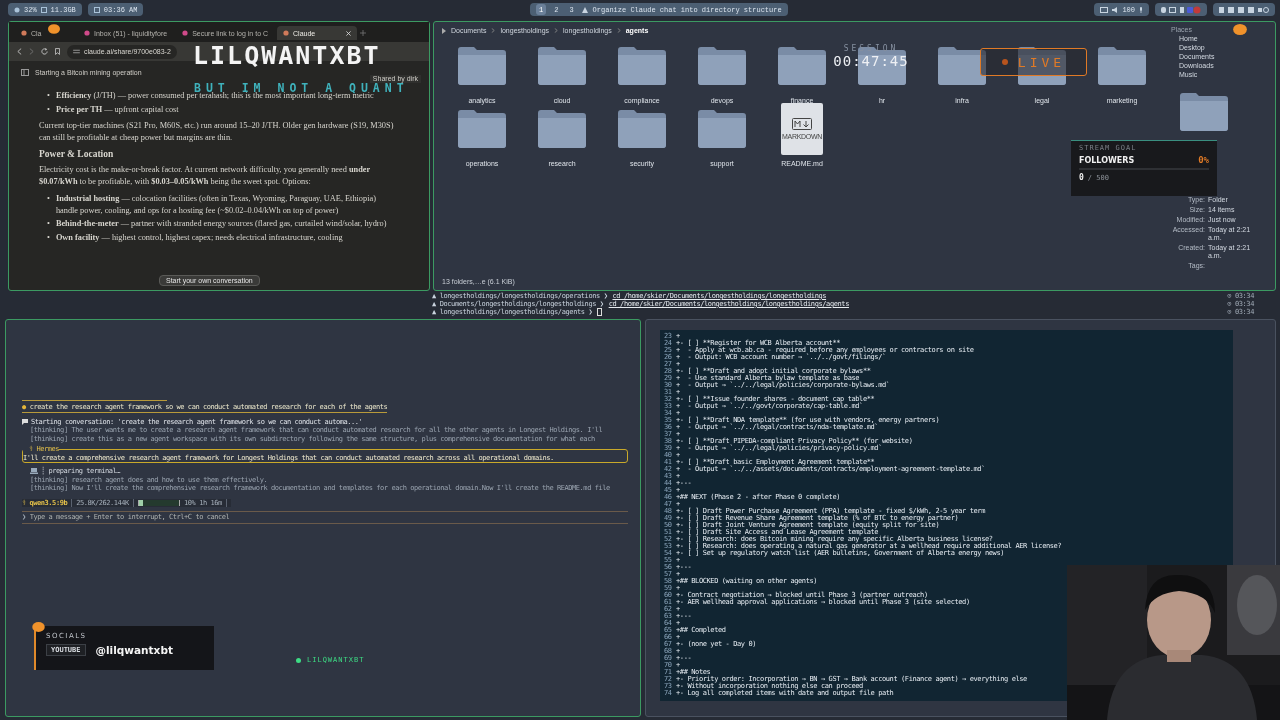 The image size is (1280, 720). Describe the element at coordinates (1244, 9) in the screenshot. I see `control-icons` at that location.